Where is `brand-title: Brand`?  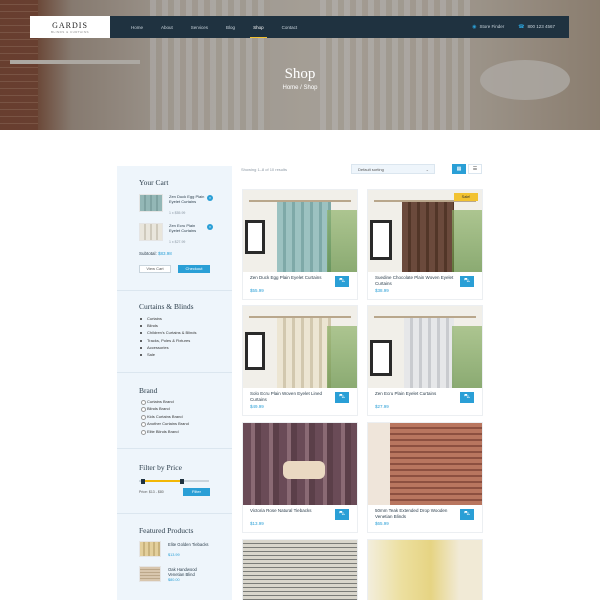 brand-title: Brand is located at coordinates (148, 390).